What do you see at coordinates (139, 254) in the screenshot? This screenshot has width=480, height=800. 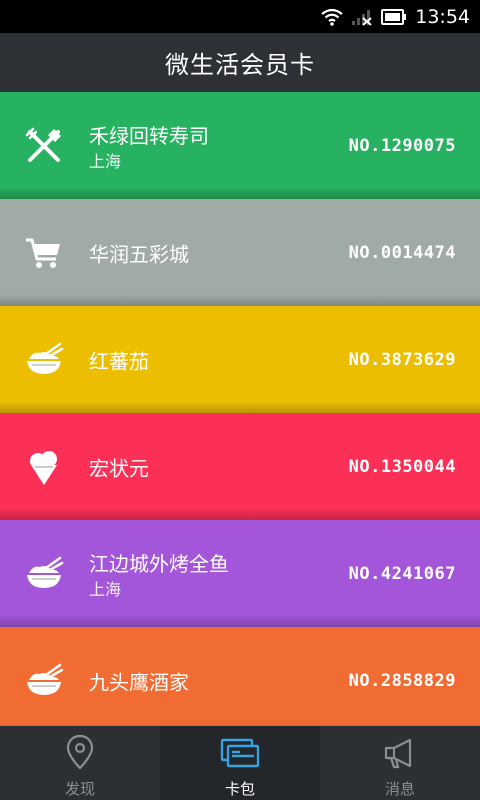 I see `merchant-name: 华润五彩城` at bounding box center [139, 254].